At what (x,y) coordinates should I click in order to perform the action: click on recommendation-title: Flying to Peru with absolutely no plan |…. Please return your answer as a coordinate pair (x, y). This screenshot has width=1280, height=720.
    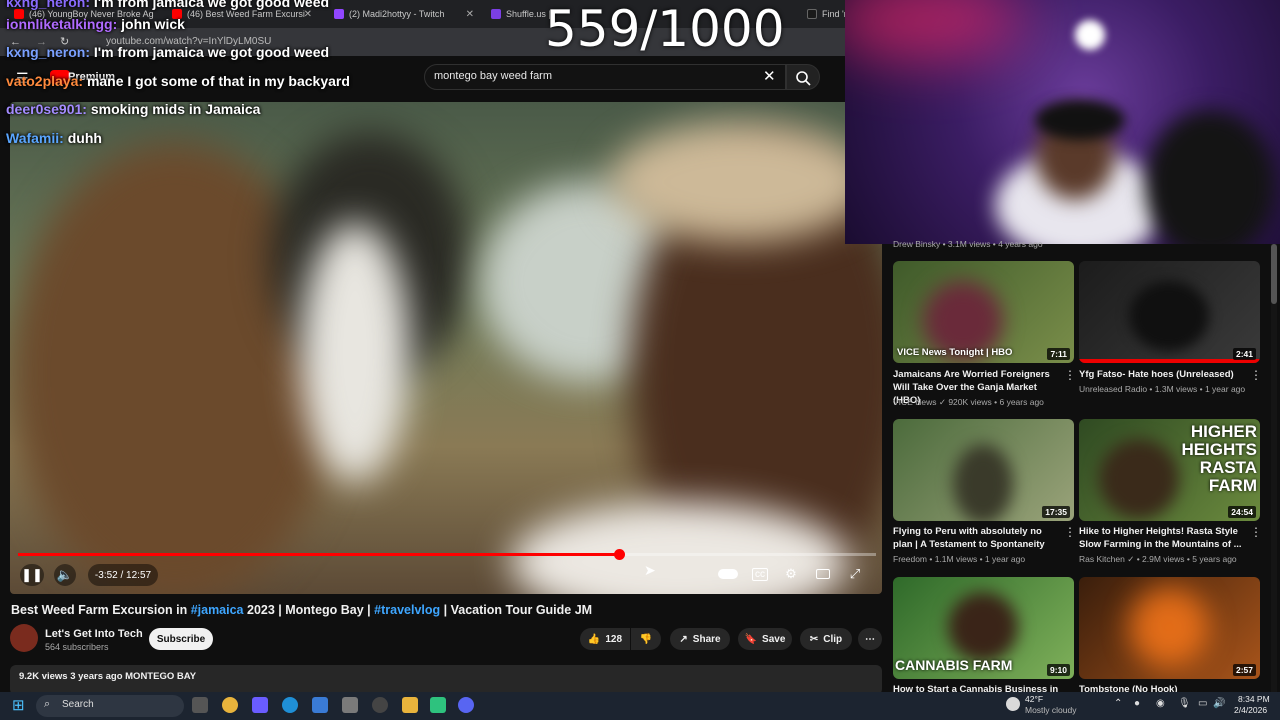
    Looking at the image, I should click on (977, 538).